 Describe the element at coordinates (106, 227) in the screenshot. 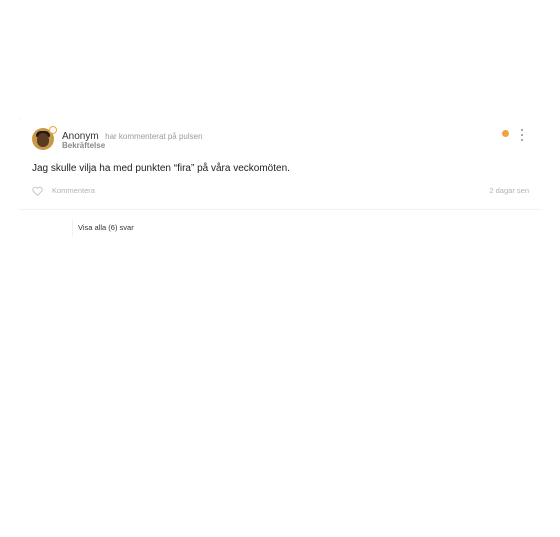

I see `show-all-replies-link: Visa alla (6) svar` at that location.